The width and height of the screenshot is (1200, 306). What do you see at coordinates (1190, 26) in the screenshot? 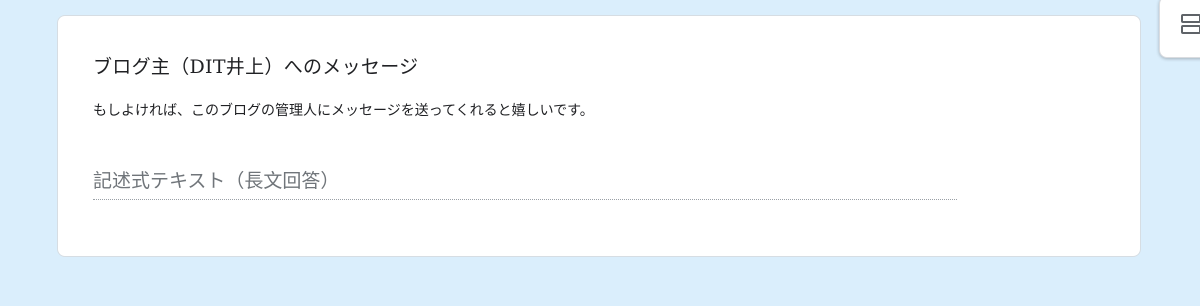
I see `add-section-icon` at bounding box center [1190, 26].